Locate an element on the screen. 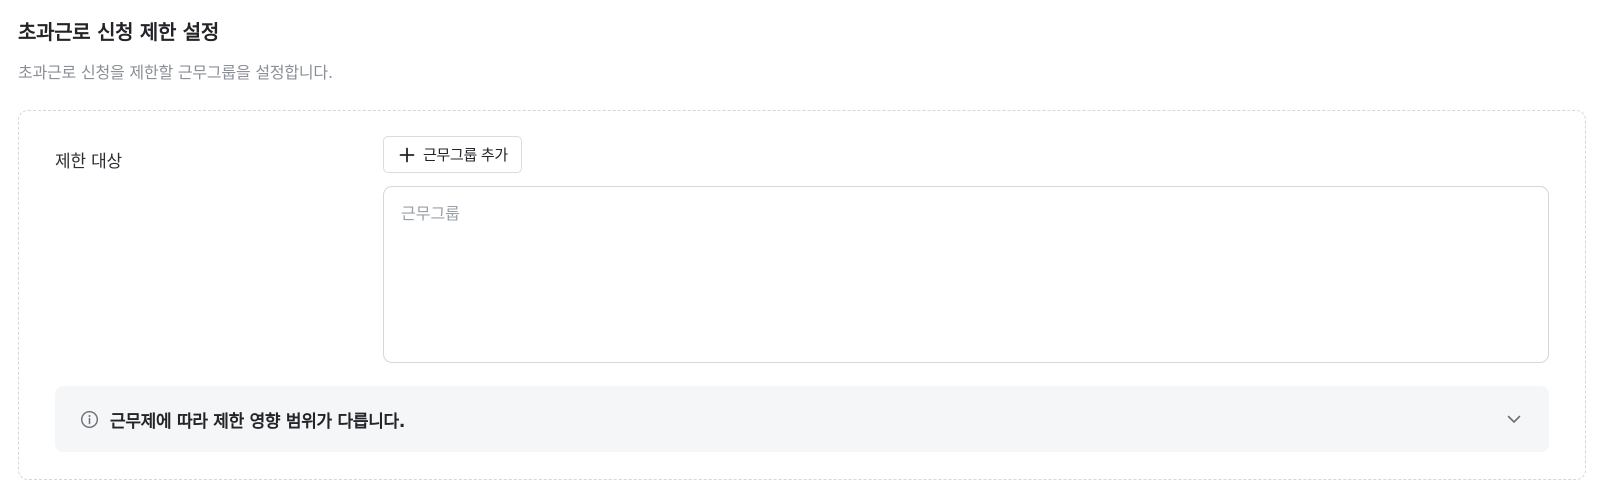 The height and width of the screenshot is (488, 1600). notice-text: 근무제에 따라 제한 영향 범위가 다릅니다. is located at coordinates (258, 421).